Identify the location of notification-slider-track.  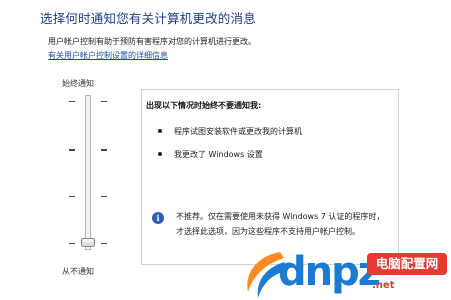
(88, 172).